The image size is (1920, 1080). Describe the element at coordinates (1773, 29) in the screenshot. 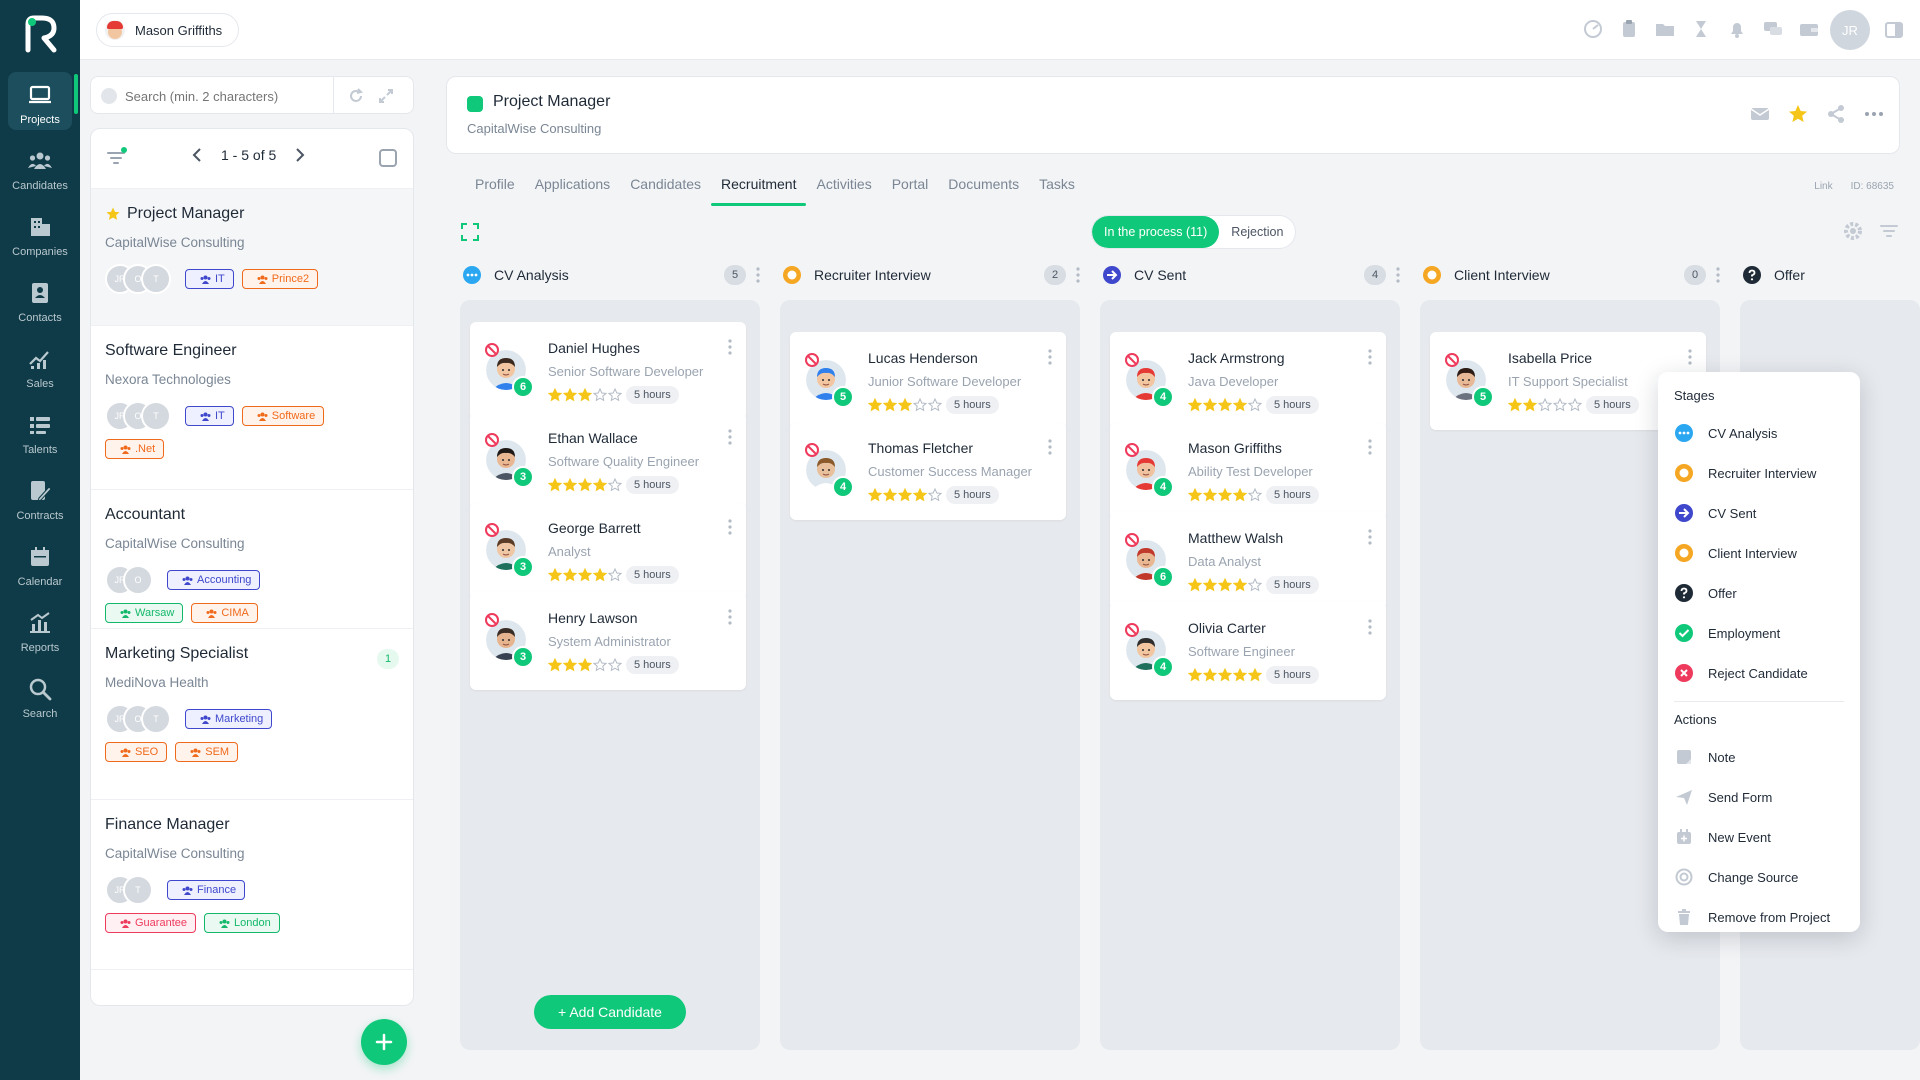

I see `chat-icon` at that location.